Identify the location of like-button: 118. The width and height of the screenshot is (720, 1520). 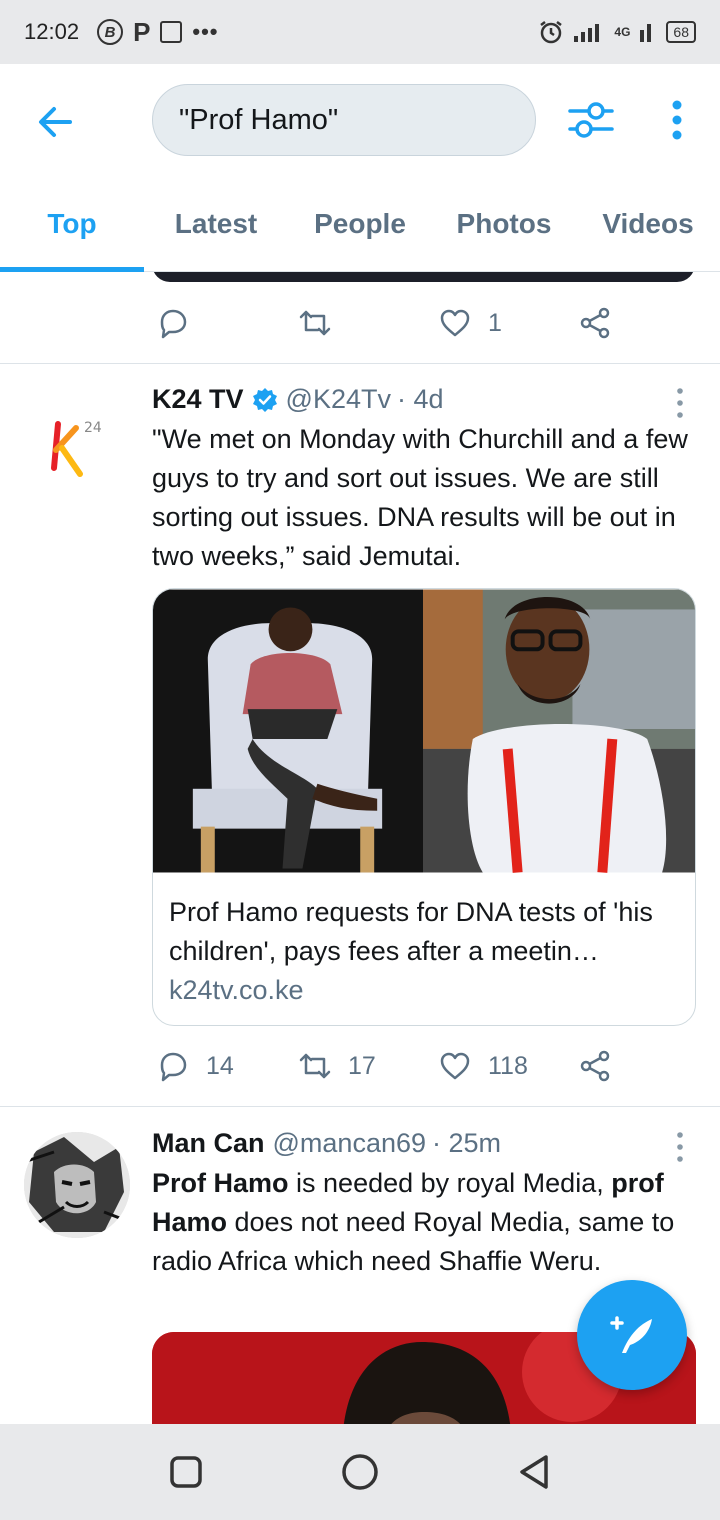
(483, 1066).